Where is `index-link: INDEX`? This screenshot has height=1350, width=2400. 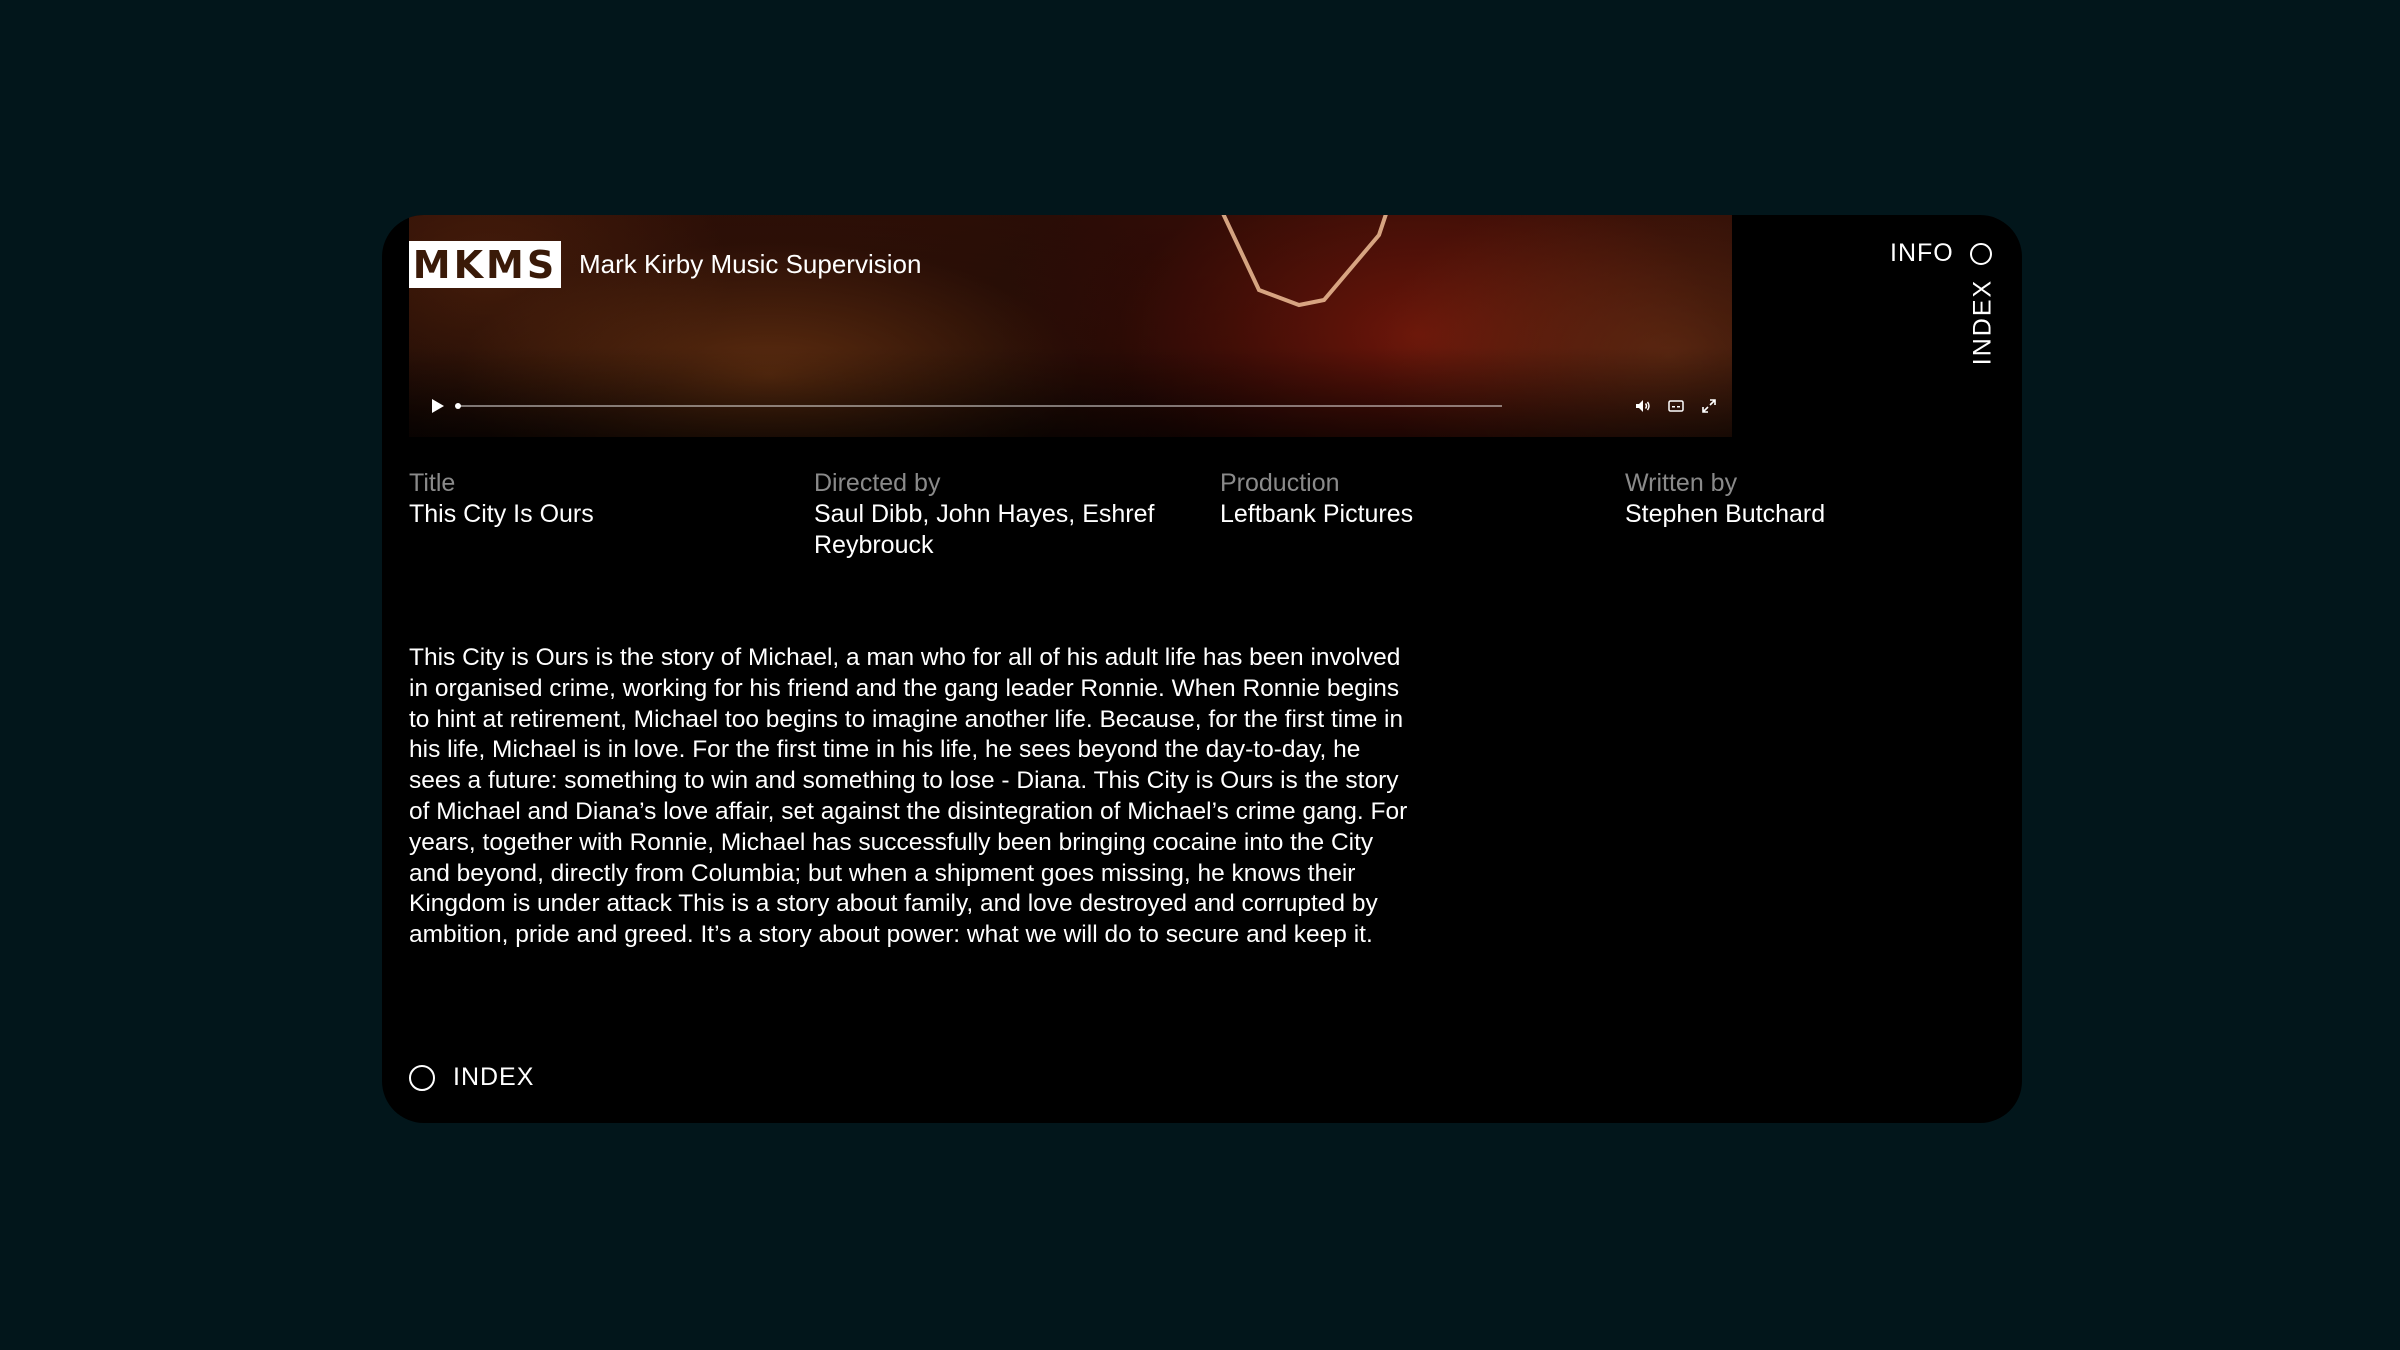 index-link: INDEX is located at coordinates (471, 1077).